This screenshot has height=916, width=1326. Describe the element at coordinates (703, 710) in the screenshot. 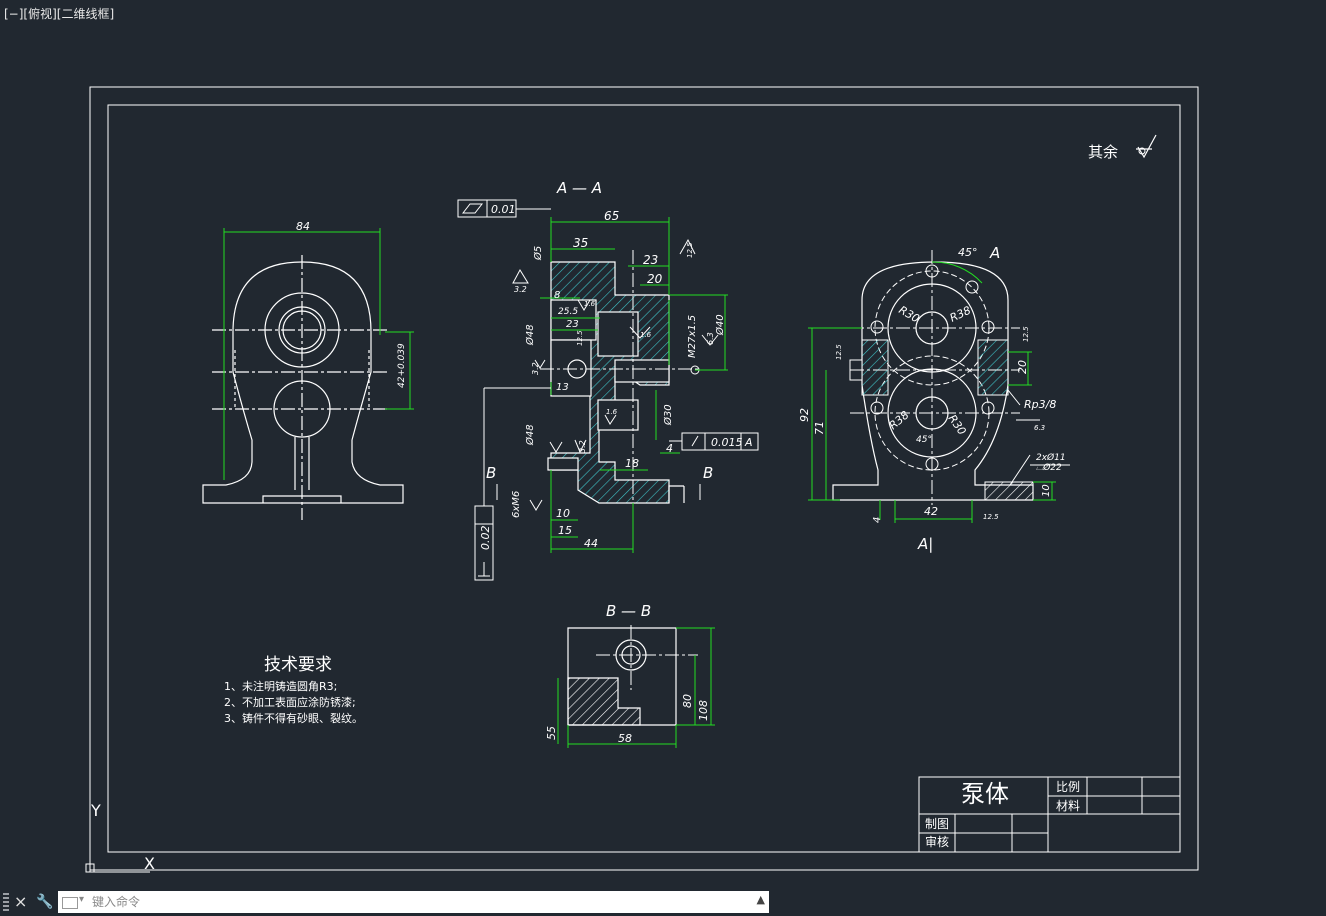

I see `dim-108: 108` at that location.